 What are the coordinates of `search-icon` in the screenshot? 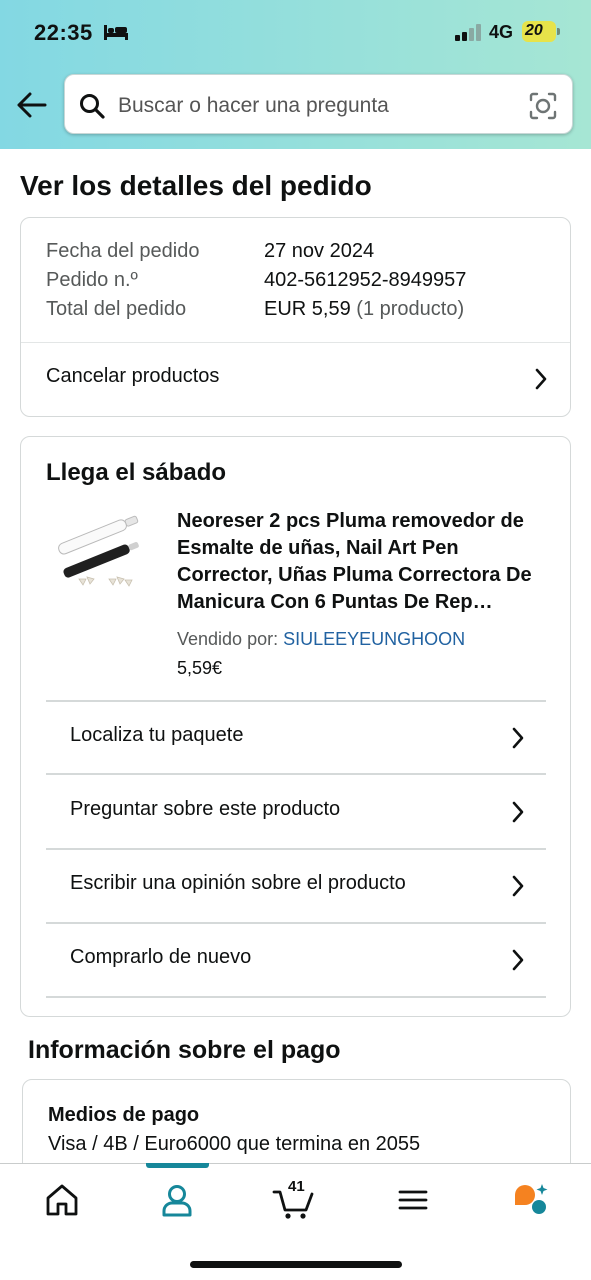 It's located at (92, 106).